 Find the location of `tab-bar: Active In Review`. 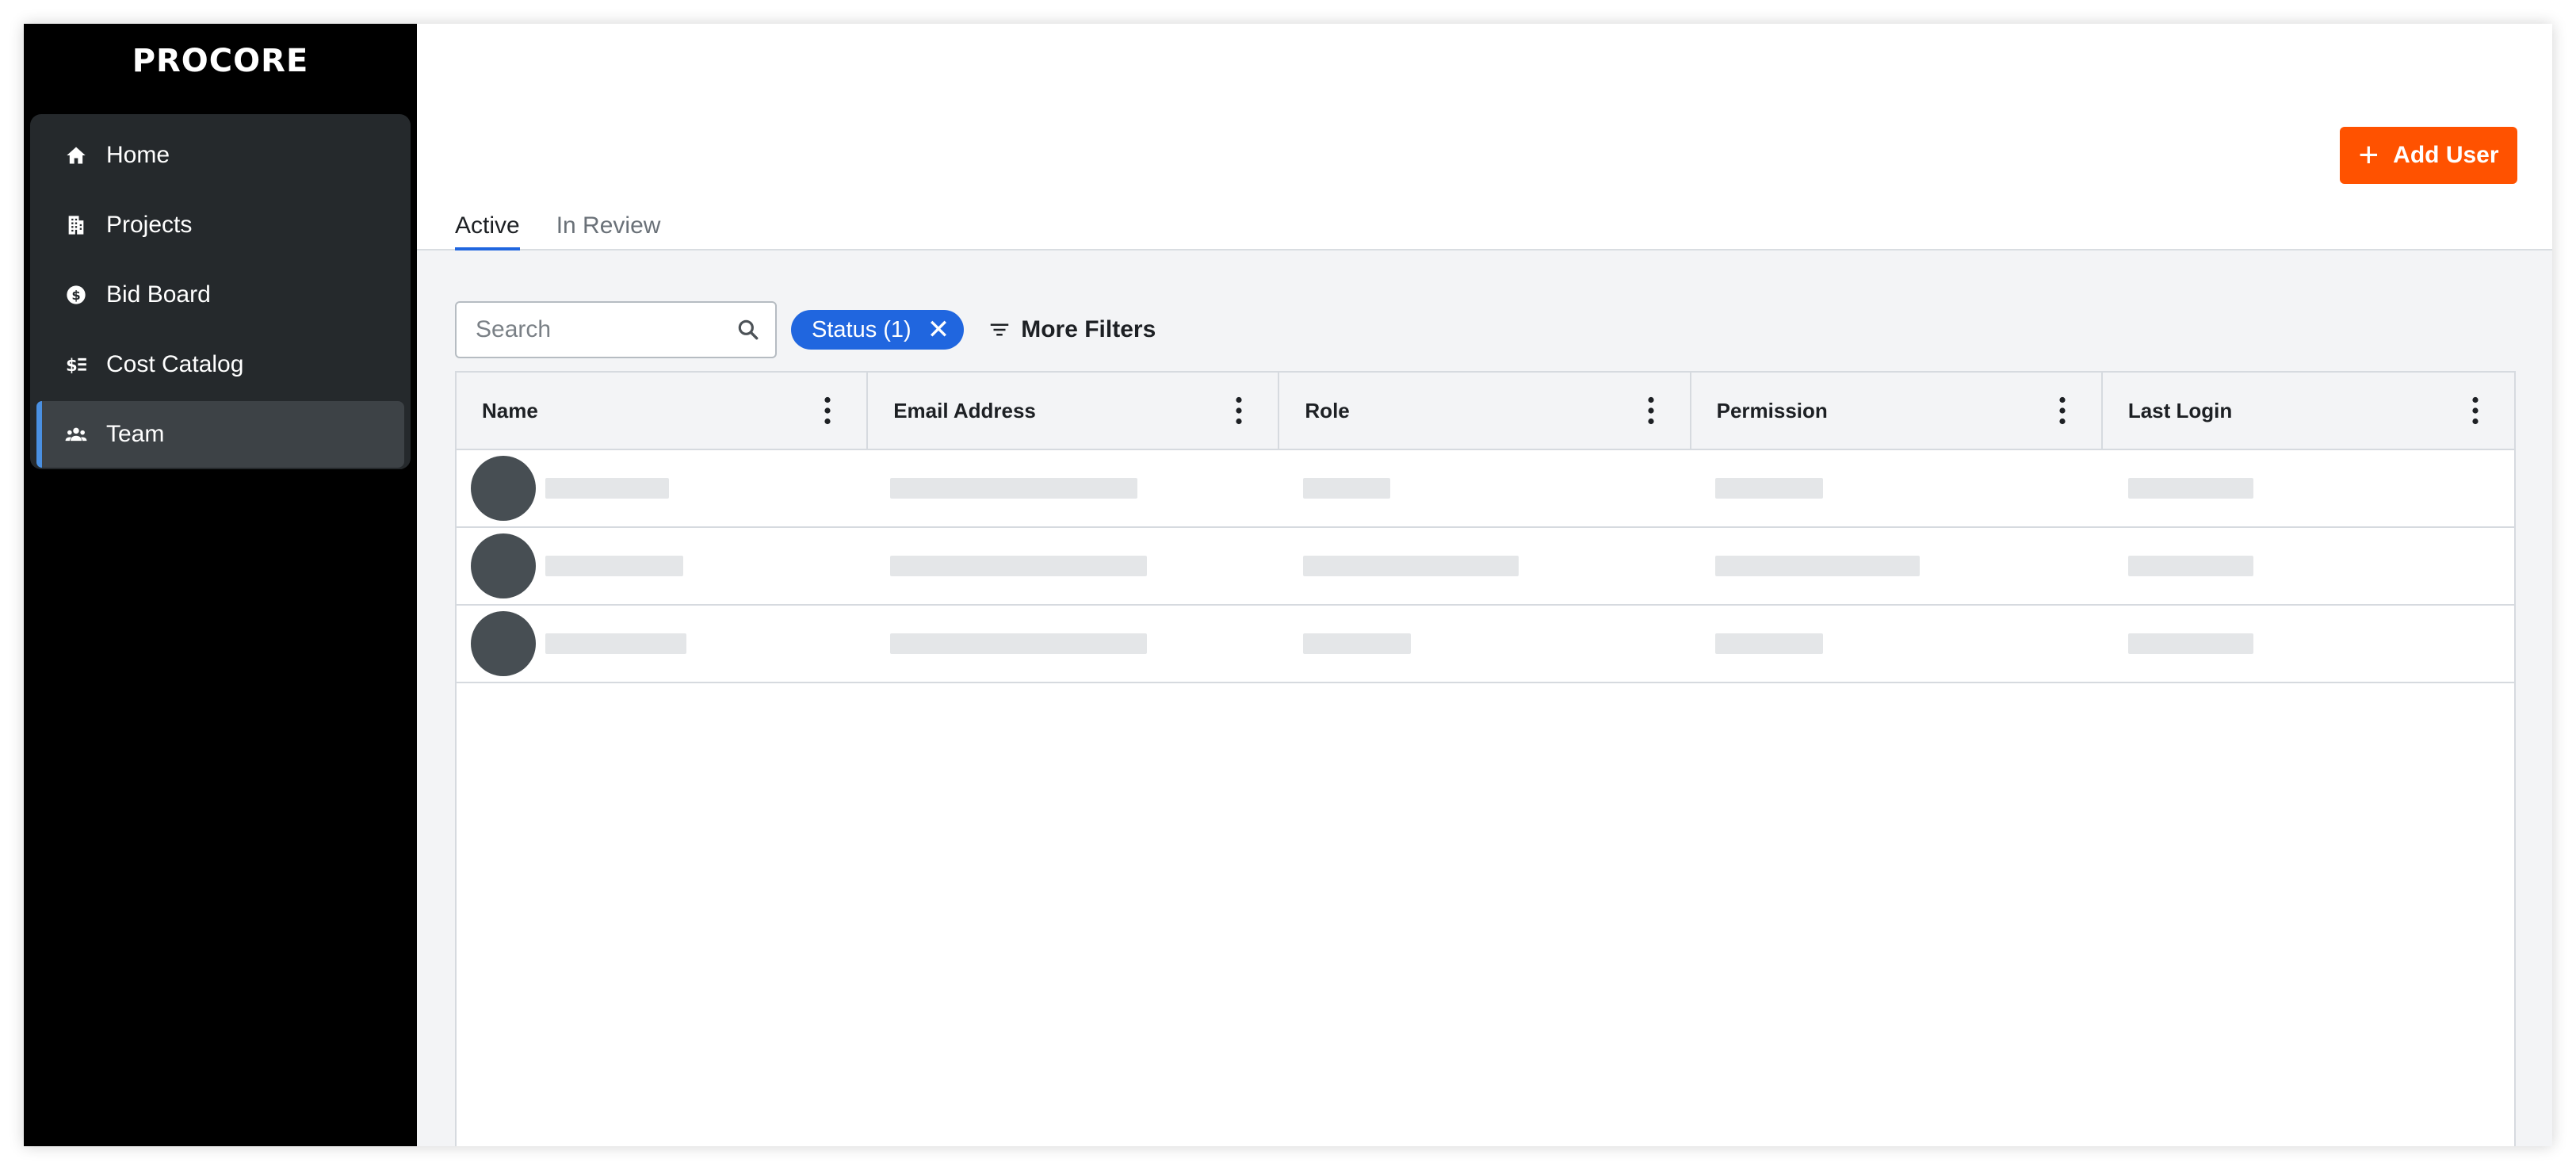

tab-bar: Active In Review is located at coordinates (576, 231).